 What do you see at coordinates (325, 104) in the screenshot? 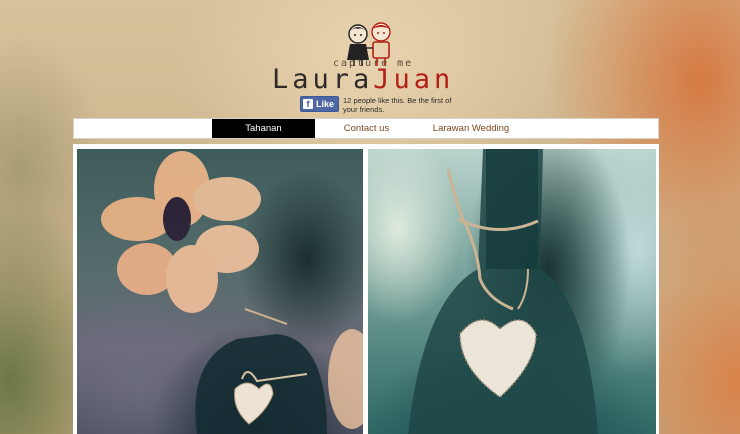
I see `facebook-like-label: Like` at bounding box center [325, 104].